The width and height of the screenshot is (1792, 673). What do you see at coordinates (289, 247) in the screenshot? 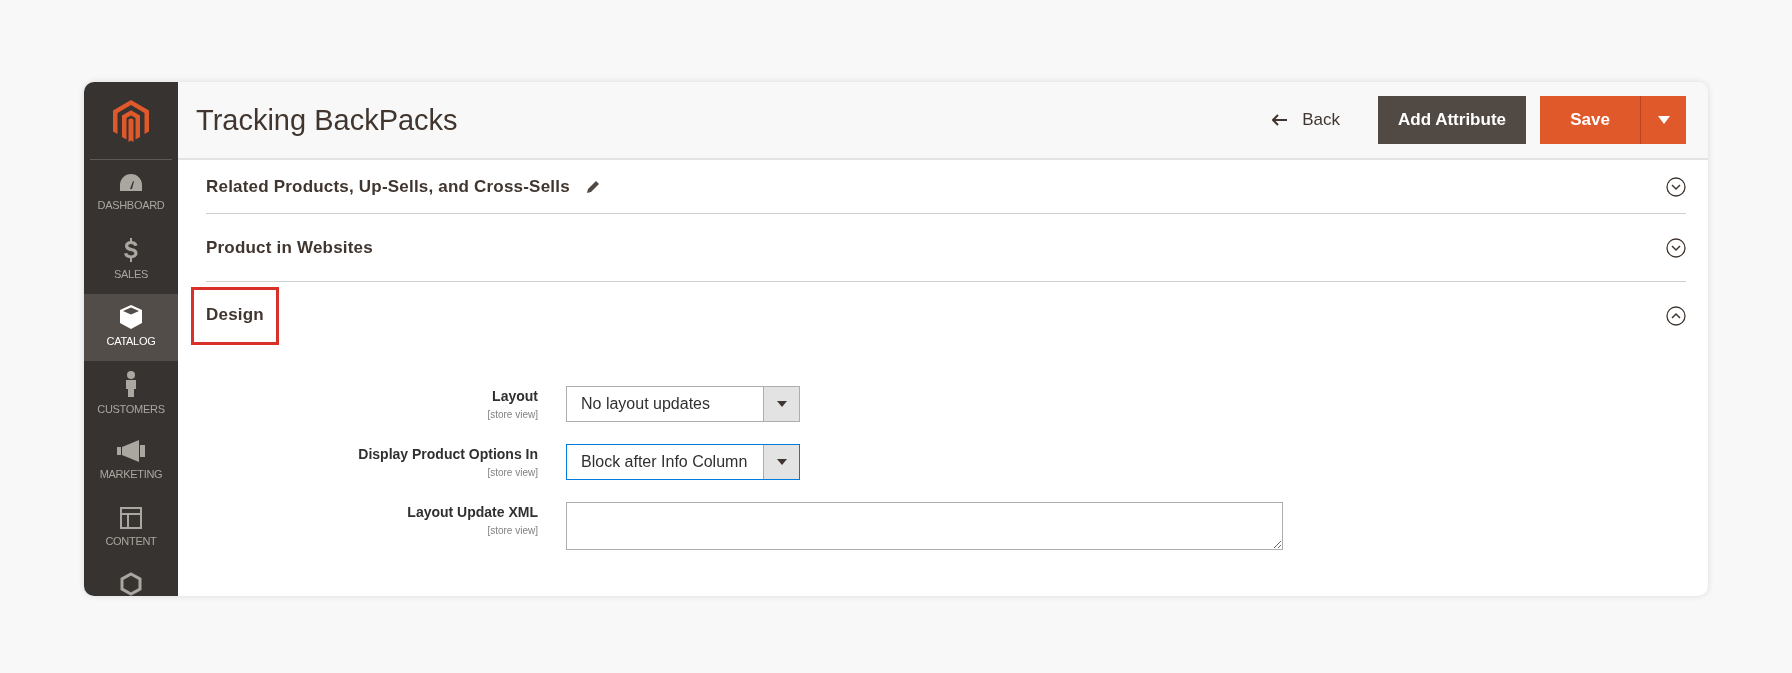
I see `section-title: Product in Websites` at bounding box center [289, 247].